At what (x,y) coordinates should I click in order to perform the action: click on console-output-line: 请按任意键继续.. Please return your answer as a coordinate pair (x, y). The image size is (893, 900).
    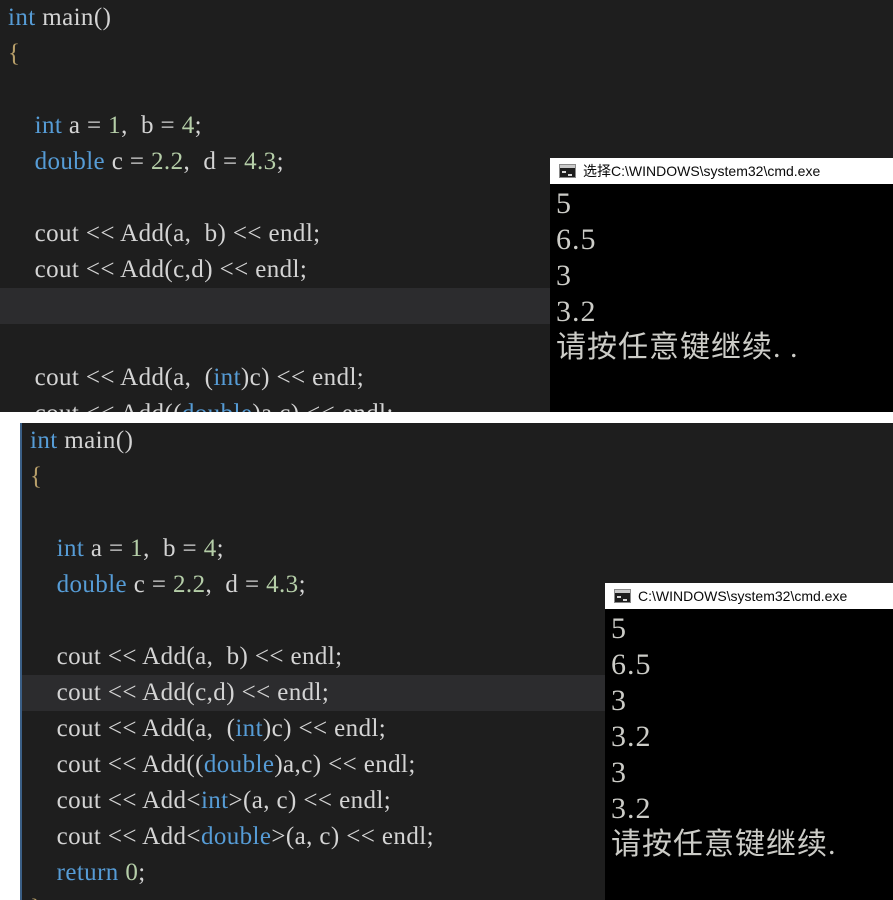
    Looking at the image, I should click on (724, 844).